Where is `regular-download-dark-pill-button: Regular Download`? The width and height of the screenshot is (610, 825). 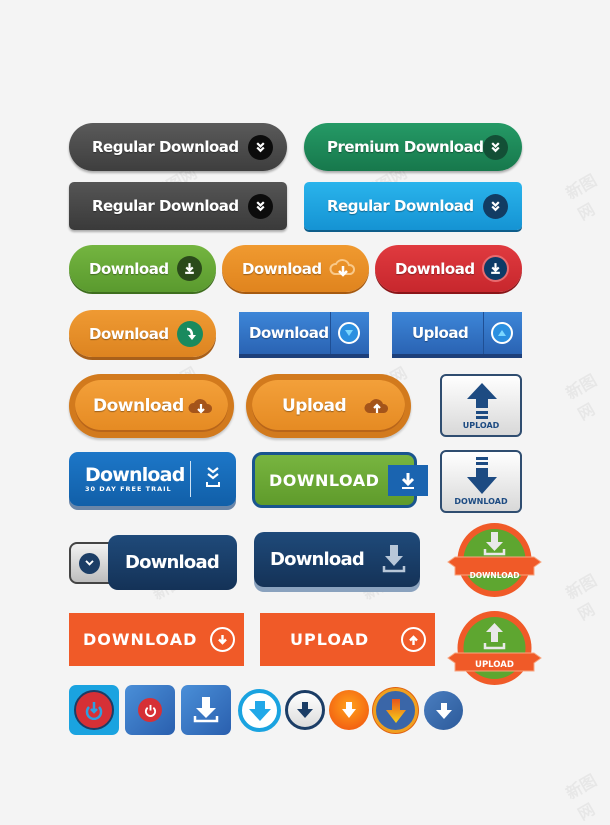
regular-download-dark-pill-button: Regular Download is located at coordinates (178, 147).